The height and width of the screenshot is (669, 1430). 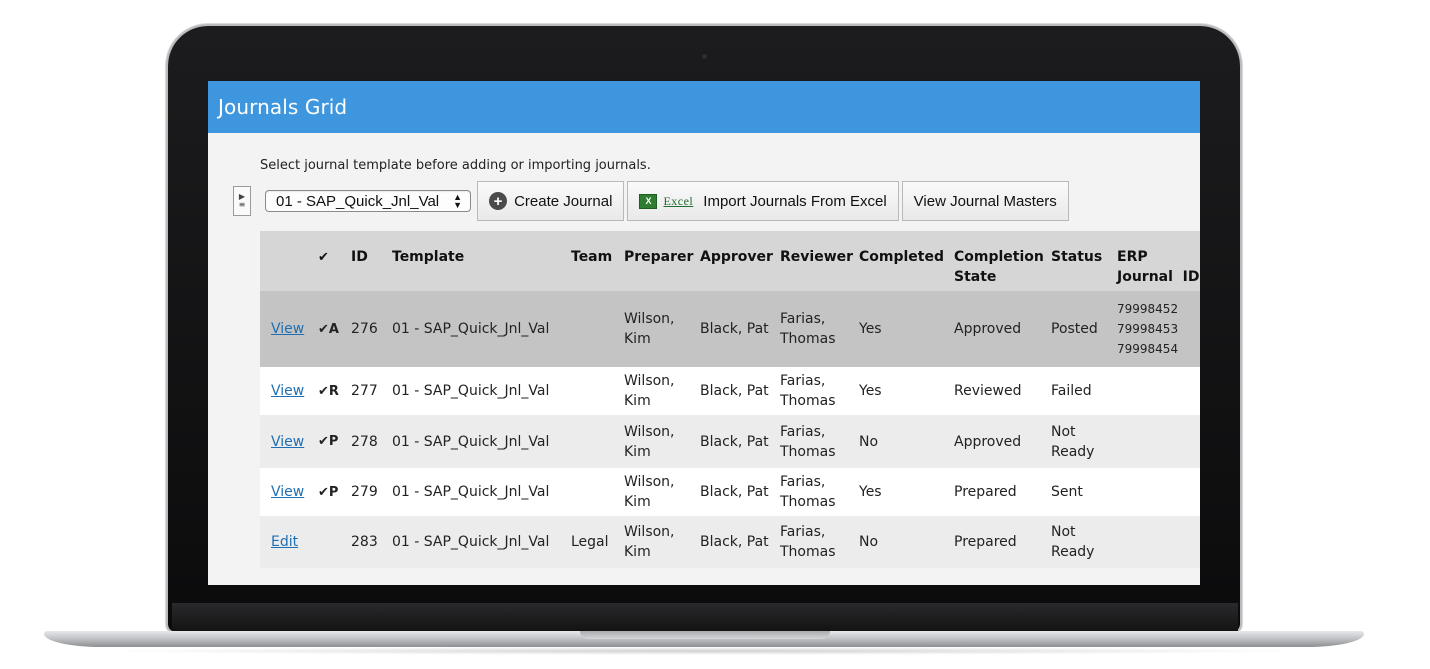 I want to click on row-check-cell: ✔P, so click(x=334, y=441).